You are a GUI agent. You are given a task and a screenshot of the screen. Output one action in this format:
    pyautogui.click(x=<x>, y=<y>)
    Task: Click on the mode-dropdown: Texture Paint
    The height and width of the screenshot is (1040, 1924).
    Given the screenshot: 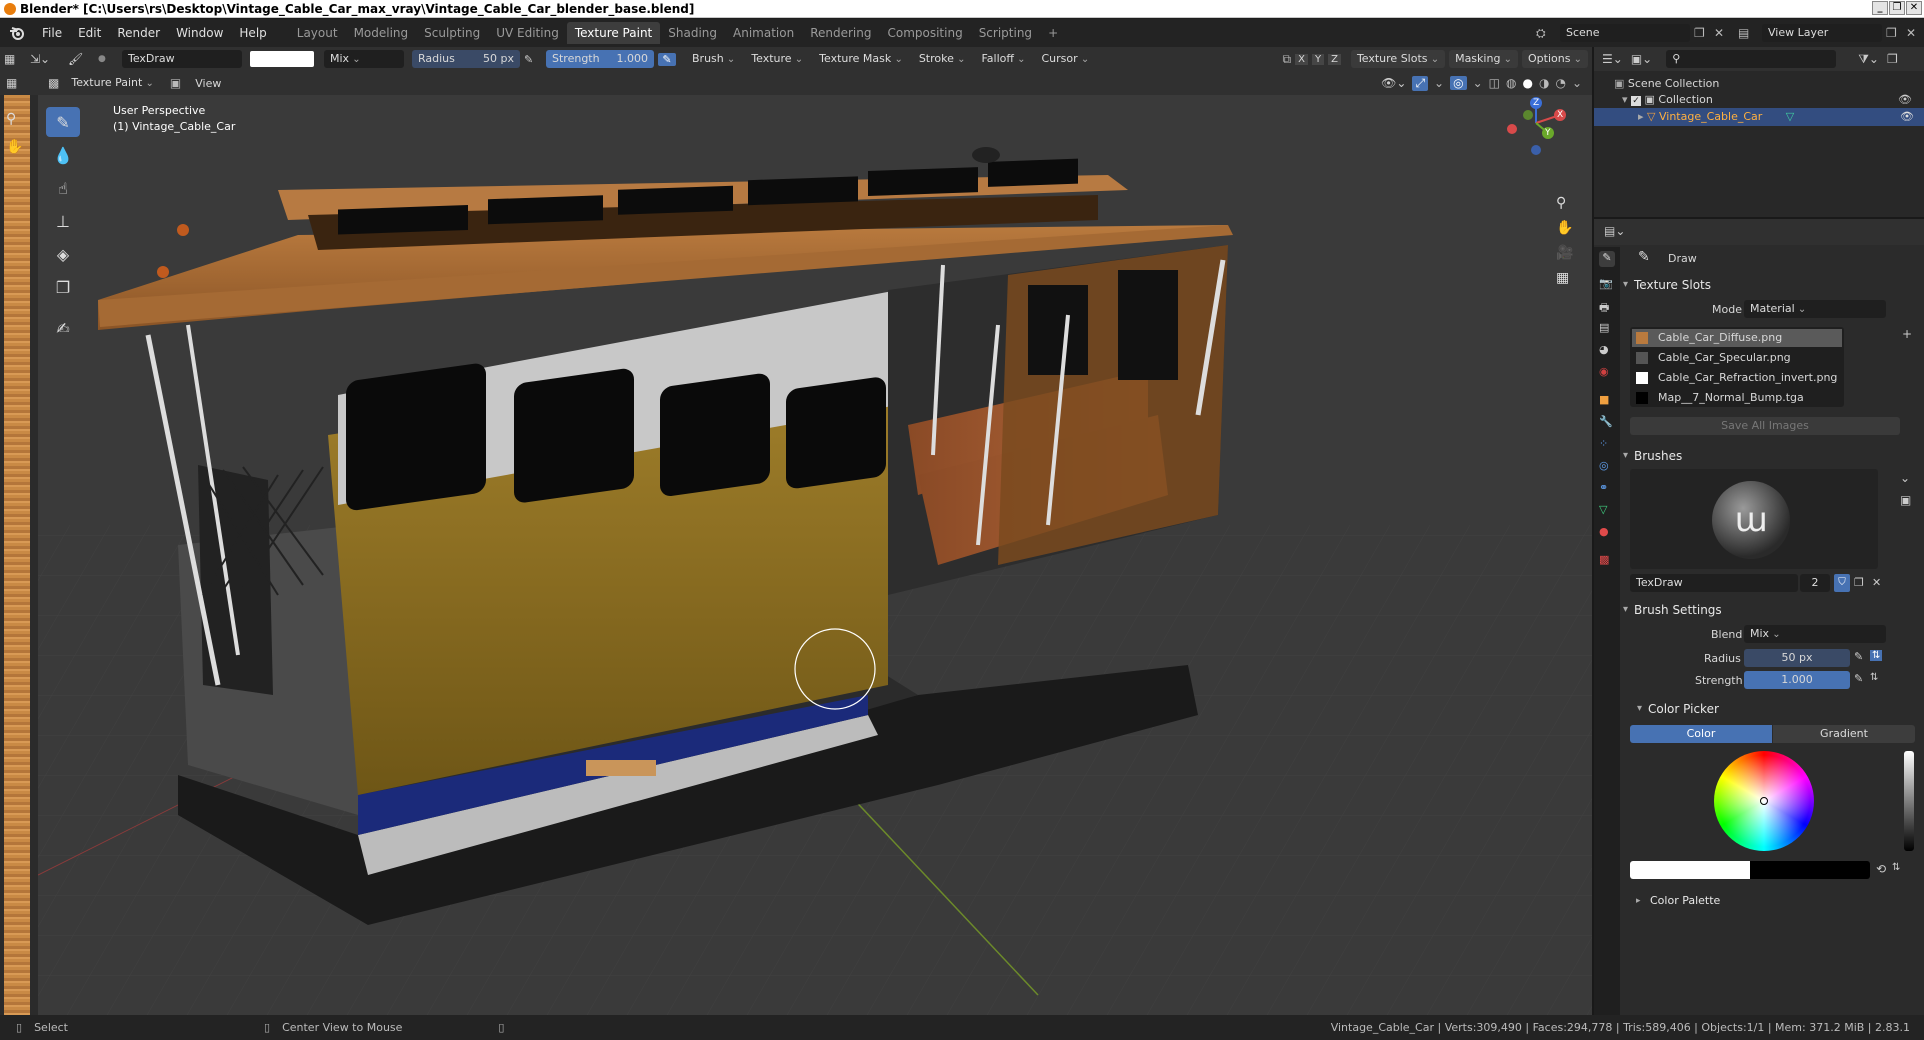 What is the action you would take?
    pyautogui.click(x=112, y=83)
    